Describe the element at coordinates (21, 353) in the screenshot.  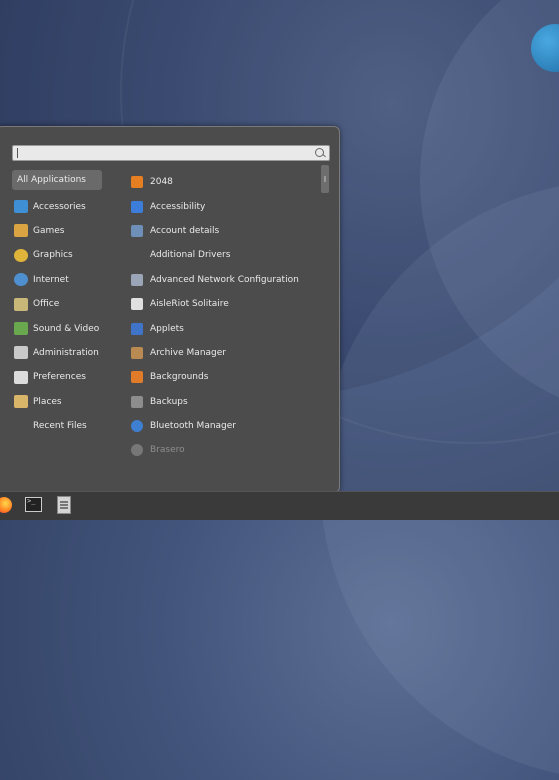
I see `administration-icon` at that location.